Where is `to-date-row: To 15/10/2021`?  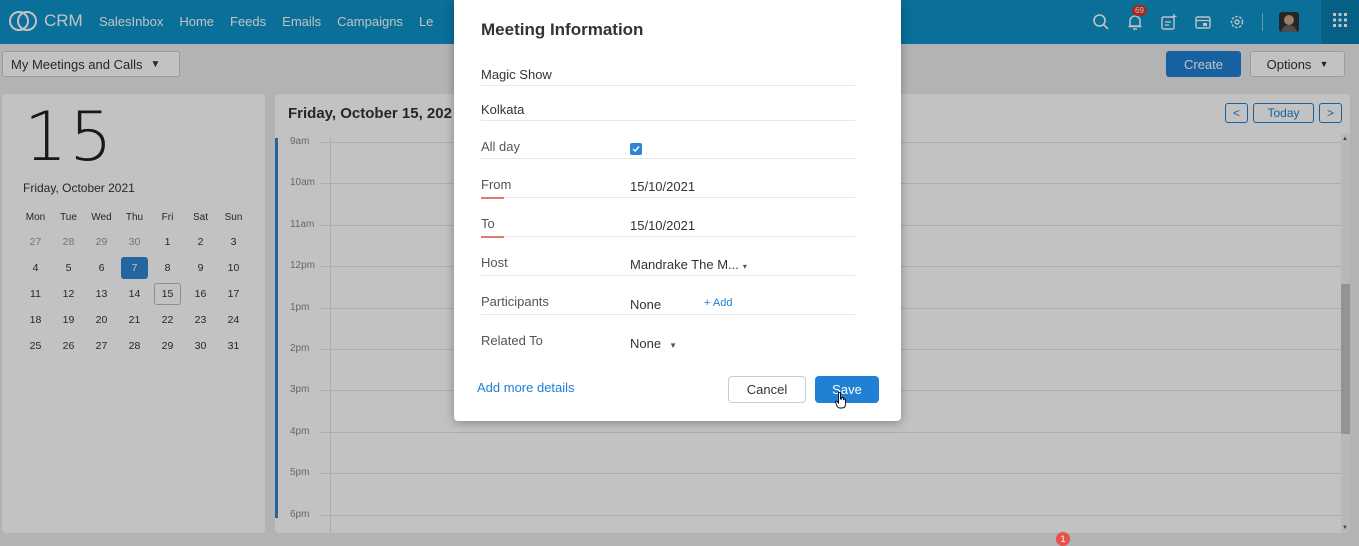
to-date-row: To 15/10/2021 is located at coordinates (668, 227).